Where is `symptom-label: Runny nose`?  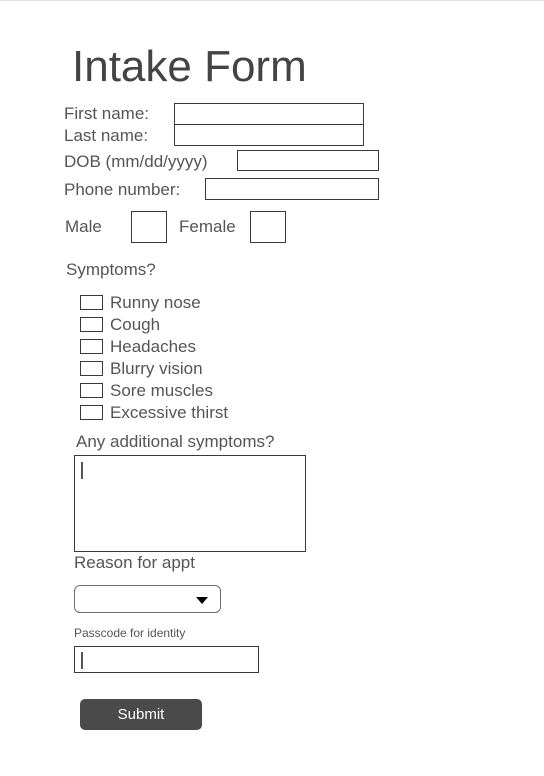 symptom-label: Runny nose is located at coordinates (155, 302).